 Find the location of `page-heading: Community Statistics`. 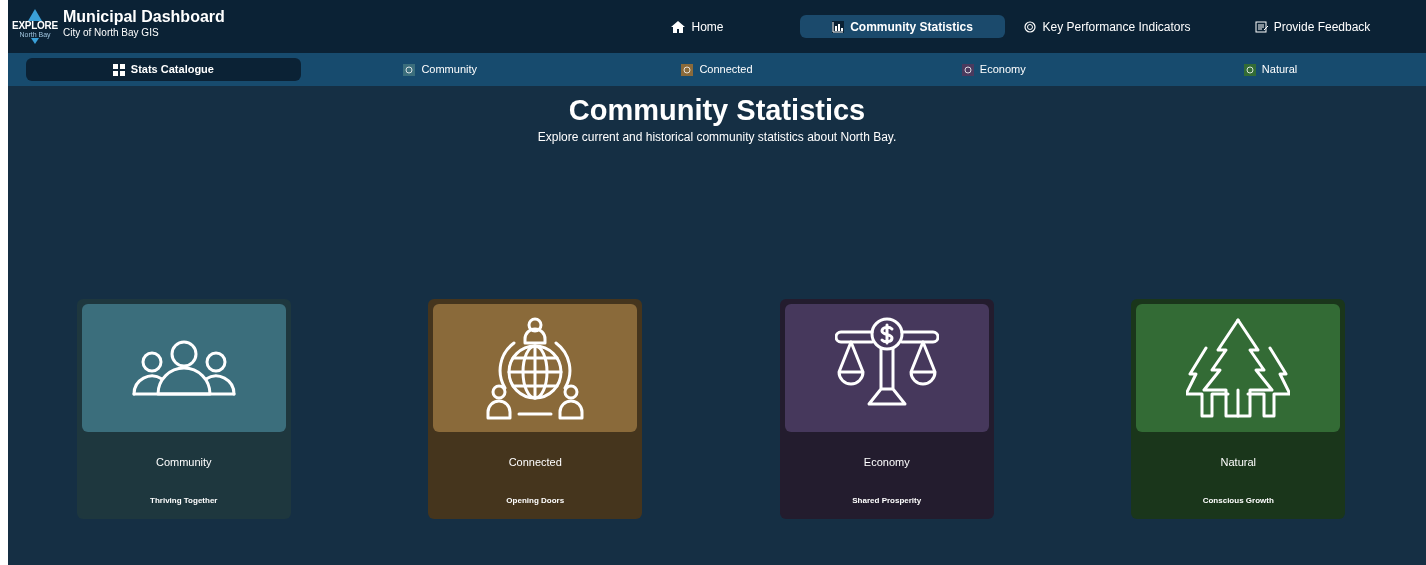

page-heading: Community Statistics is located at coordinates (717, 110).